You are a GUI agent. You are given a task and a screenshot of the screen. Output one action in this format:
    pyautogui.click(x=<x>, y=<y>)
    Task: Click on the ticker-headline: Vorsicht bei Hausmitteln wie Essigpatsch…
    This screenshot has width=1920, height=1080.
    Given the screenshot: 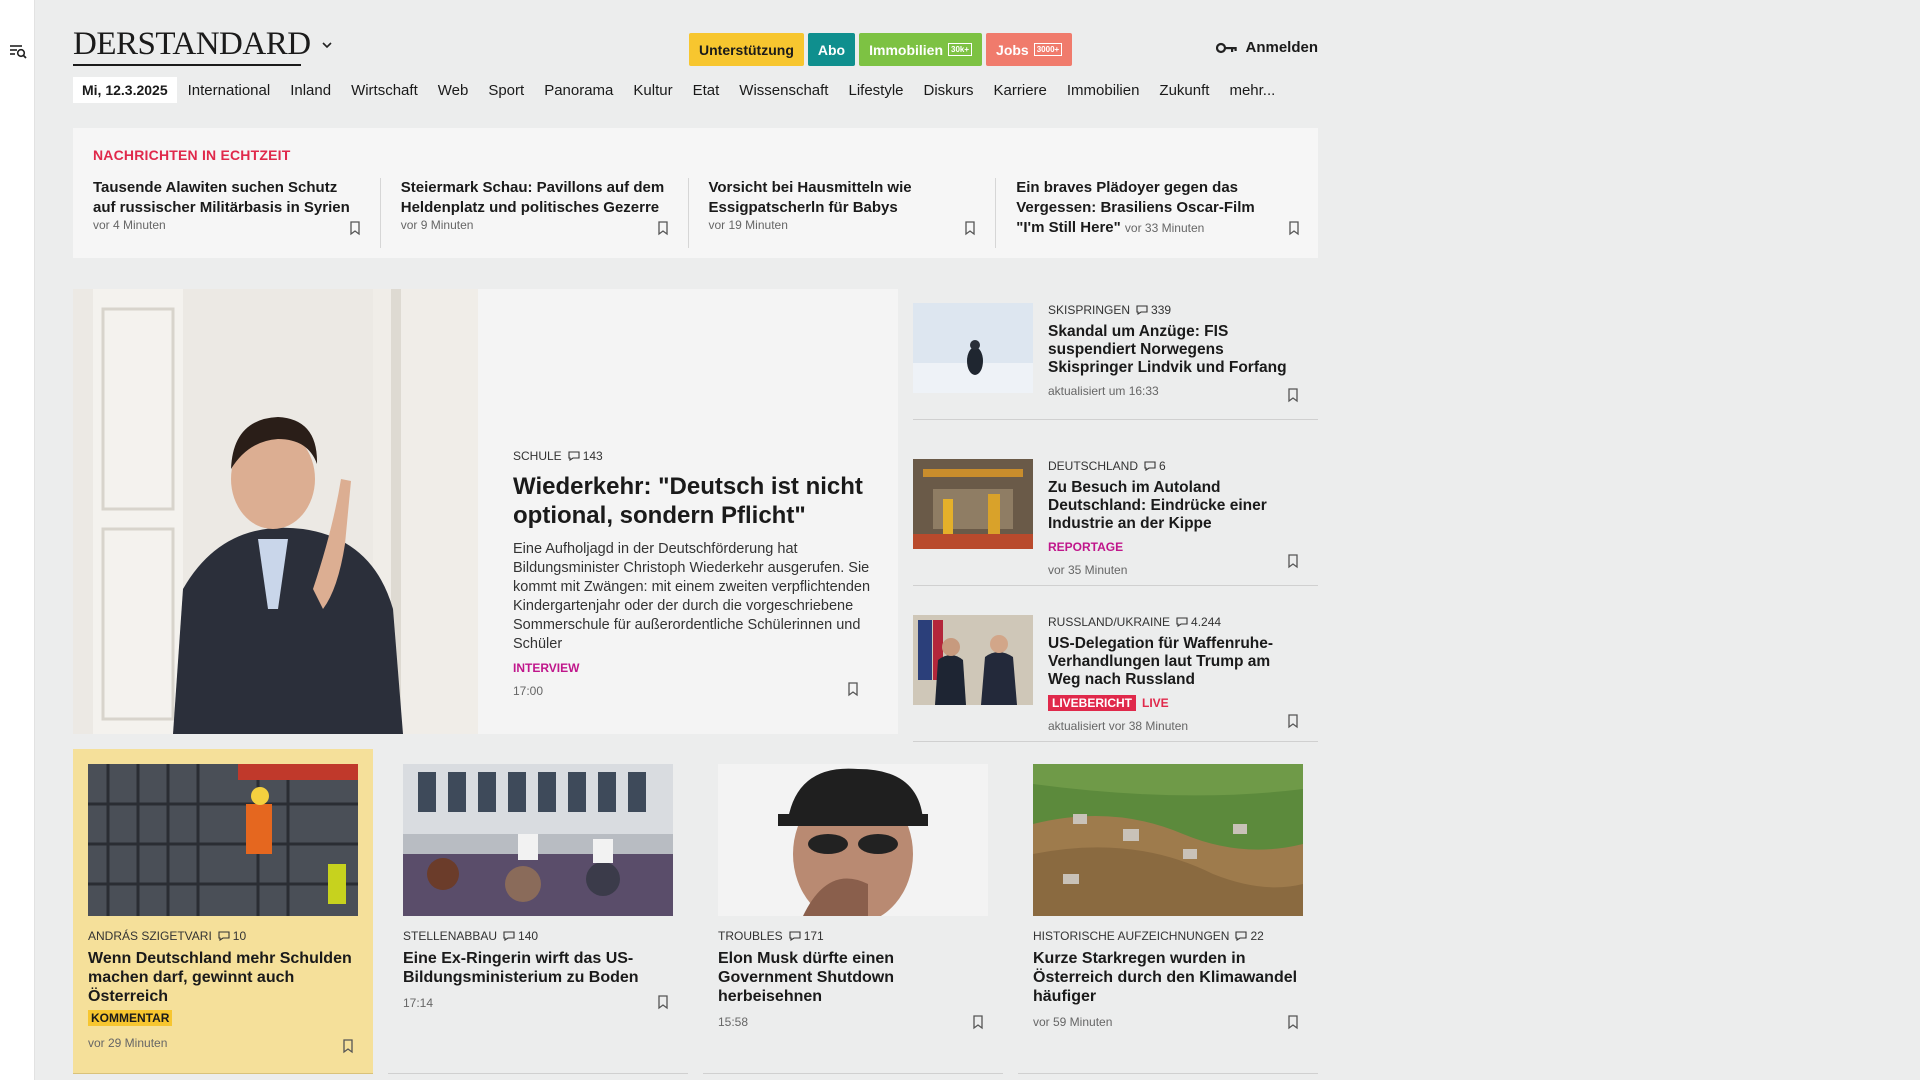 What is the action you would take?
    pyautogui.click(x=810, y=197)
    